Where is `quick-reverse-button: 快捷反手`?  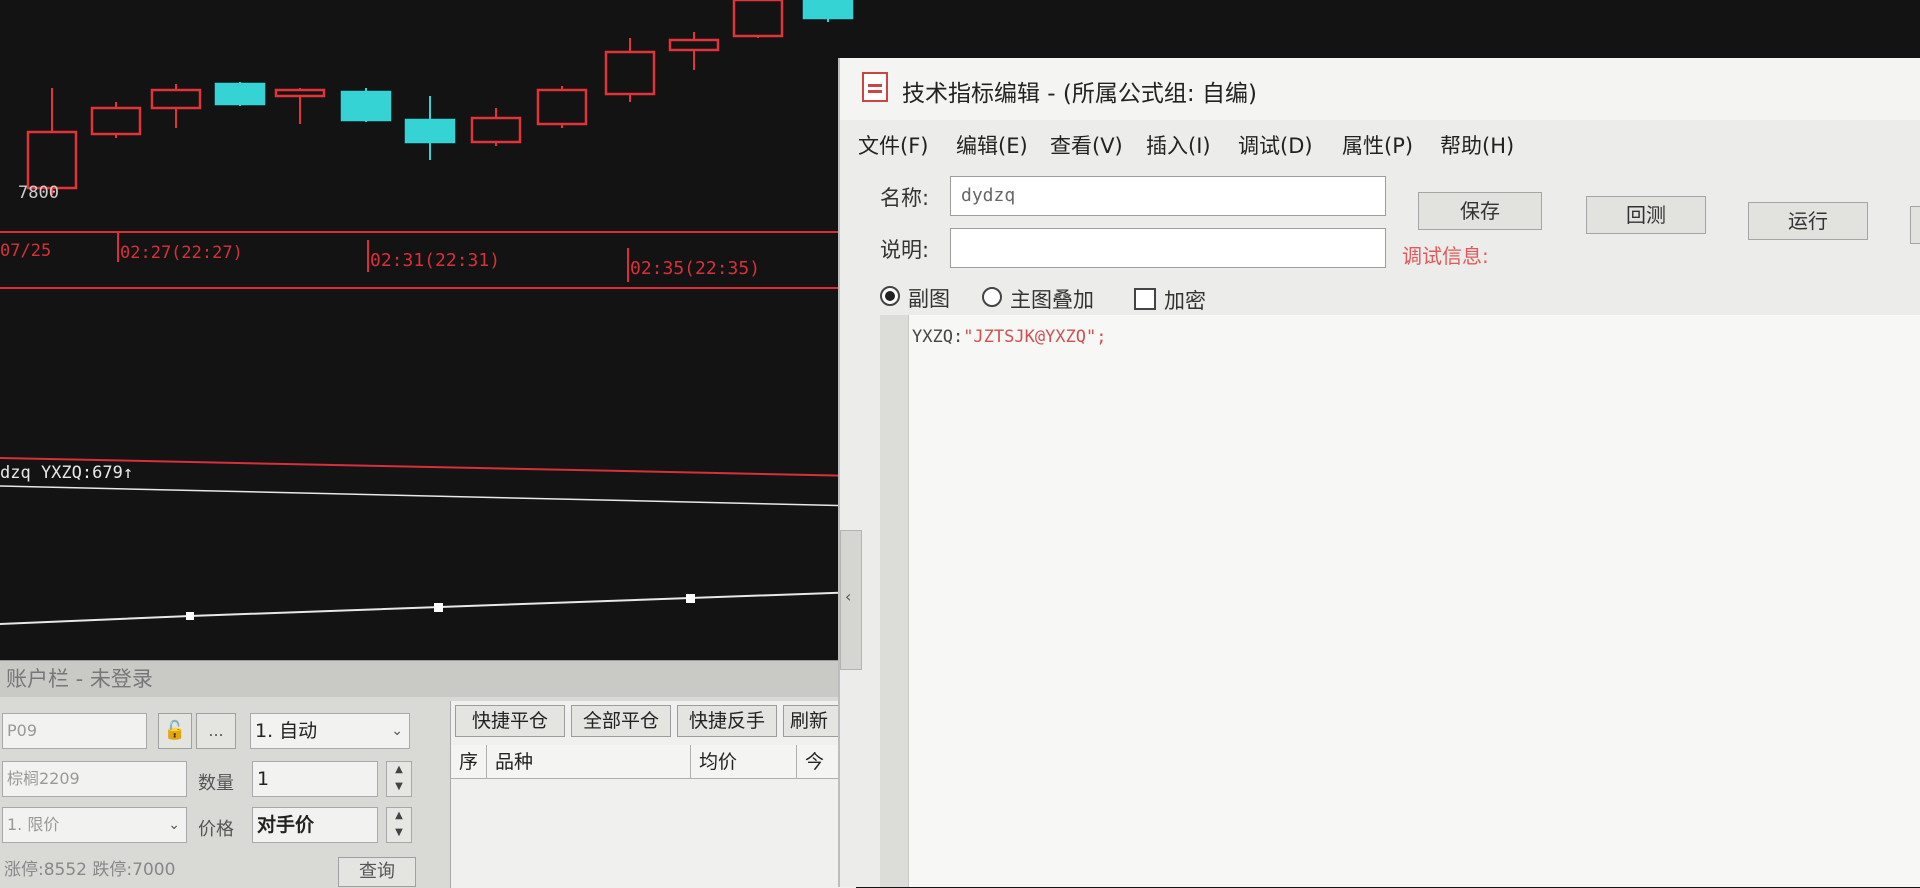 quick-reverse-button: 快捷反手 is located at coordinates (727, 721).